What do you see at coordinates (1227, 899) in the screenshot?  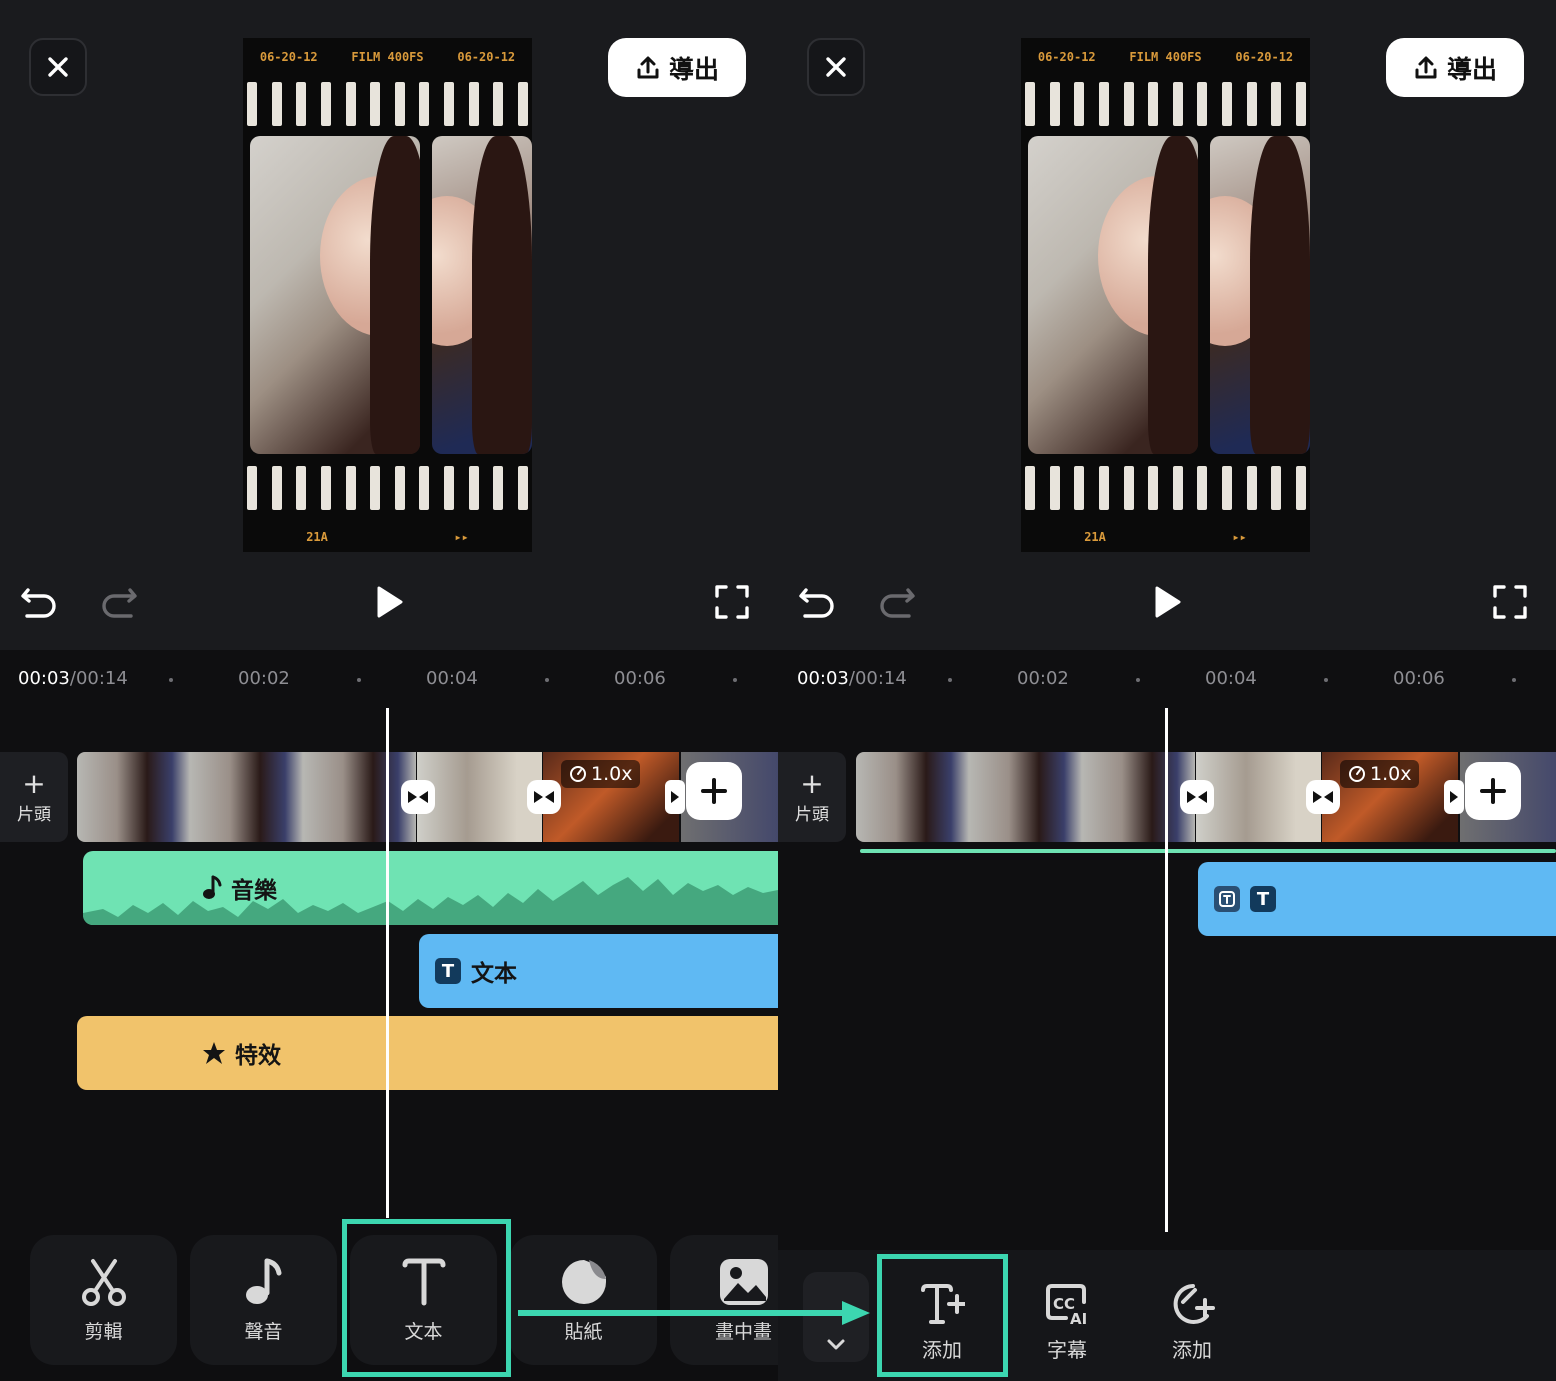 I see `template-text-icon` at bounding box center [1227, 899].